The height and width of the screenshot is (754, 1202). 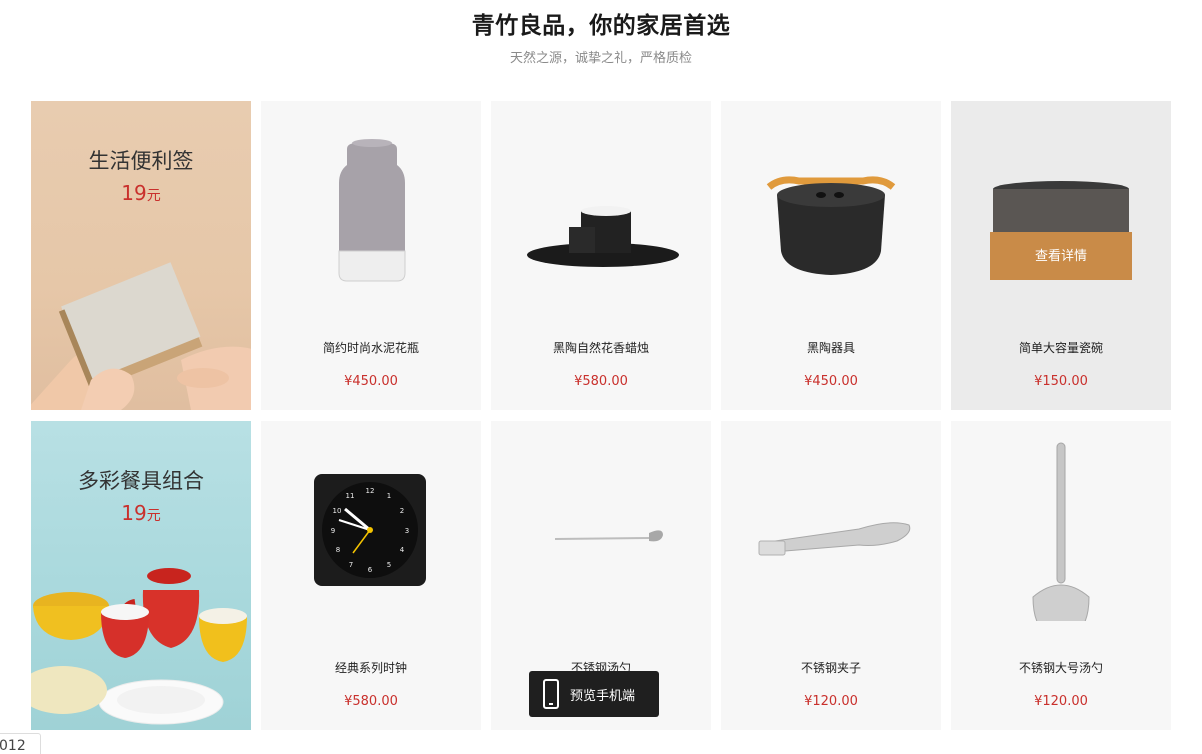 I want to click on page-subtitle: 天然之源，诚挚之礼，严格质检, so click(x=600, y=58).